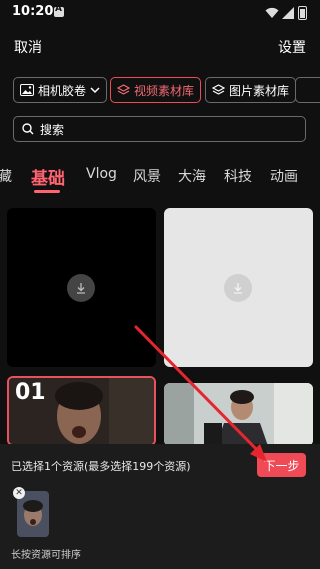  I want to click on remove-icon: ✕, so click(19, 493).